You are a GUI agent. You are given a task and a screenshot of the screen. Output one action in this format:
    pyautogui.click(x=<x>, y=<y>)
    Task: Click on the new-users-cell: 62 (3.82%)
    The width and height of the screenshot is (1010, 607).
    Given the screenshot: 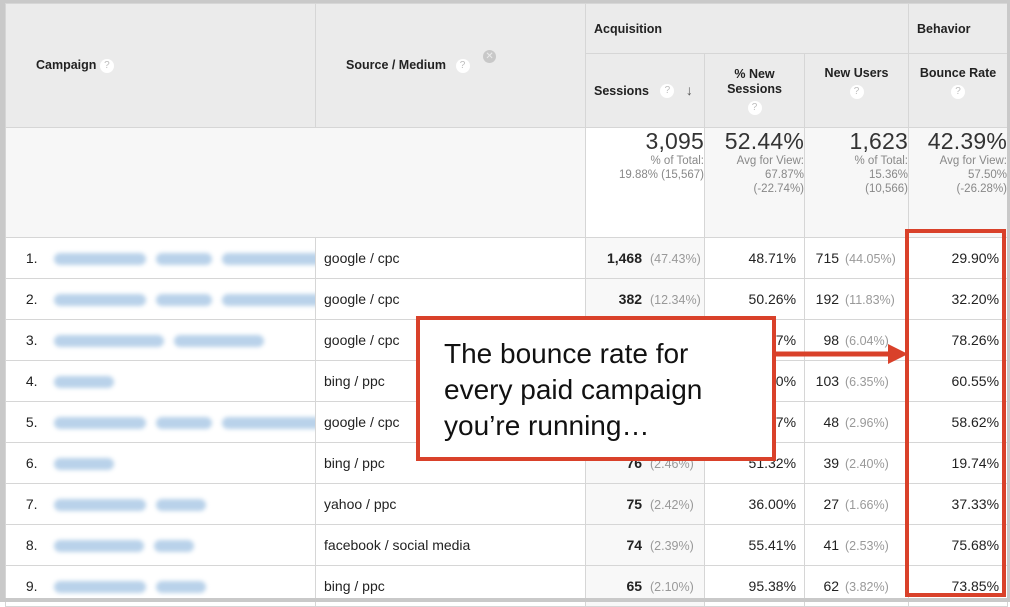 What is the action you would take?
    pyautogui.click(x=857, y=586)
    